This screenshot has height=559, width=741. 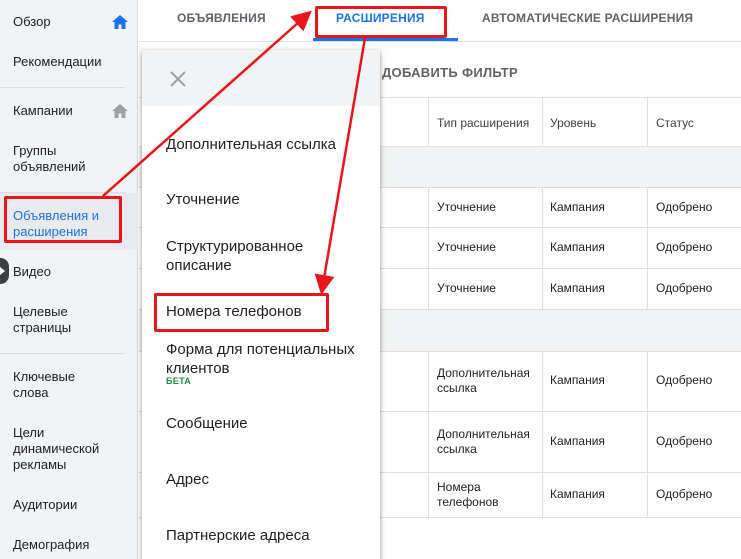 What do you see at coordinates (468, 494) in the screenshot?
I see `table-cell-type: Номера телефонов` at bounding box center [468, 494].